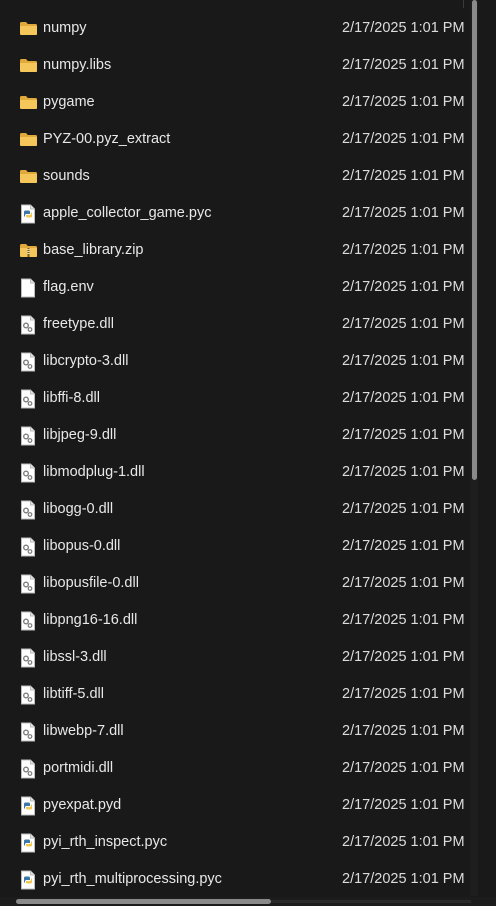  I want to click on file-row: pyi_rth_inspect.pyc 2/17/2025 1:01 PM, so click(235, 842).